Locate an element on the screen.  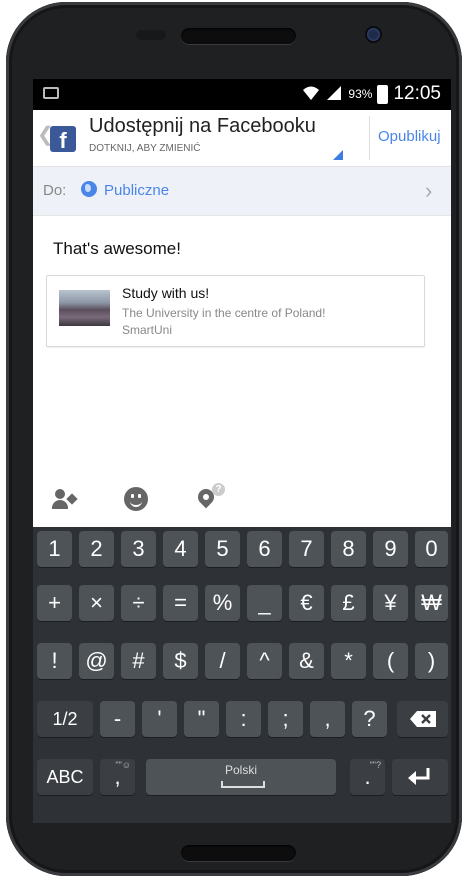
key: - is located at coordinates (117, 719).